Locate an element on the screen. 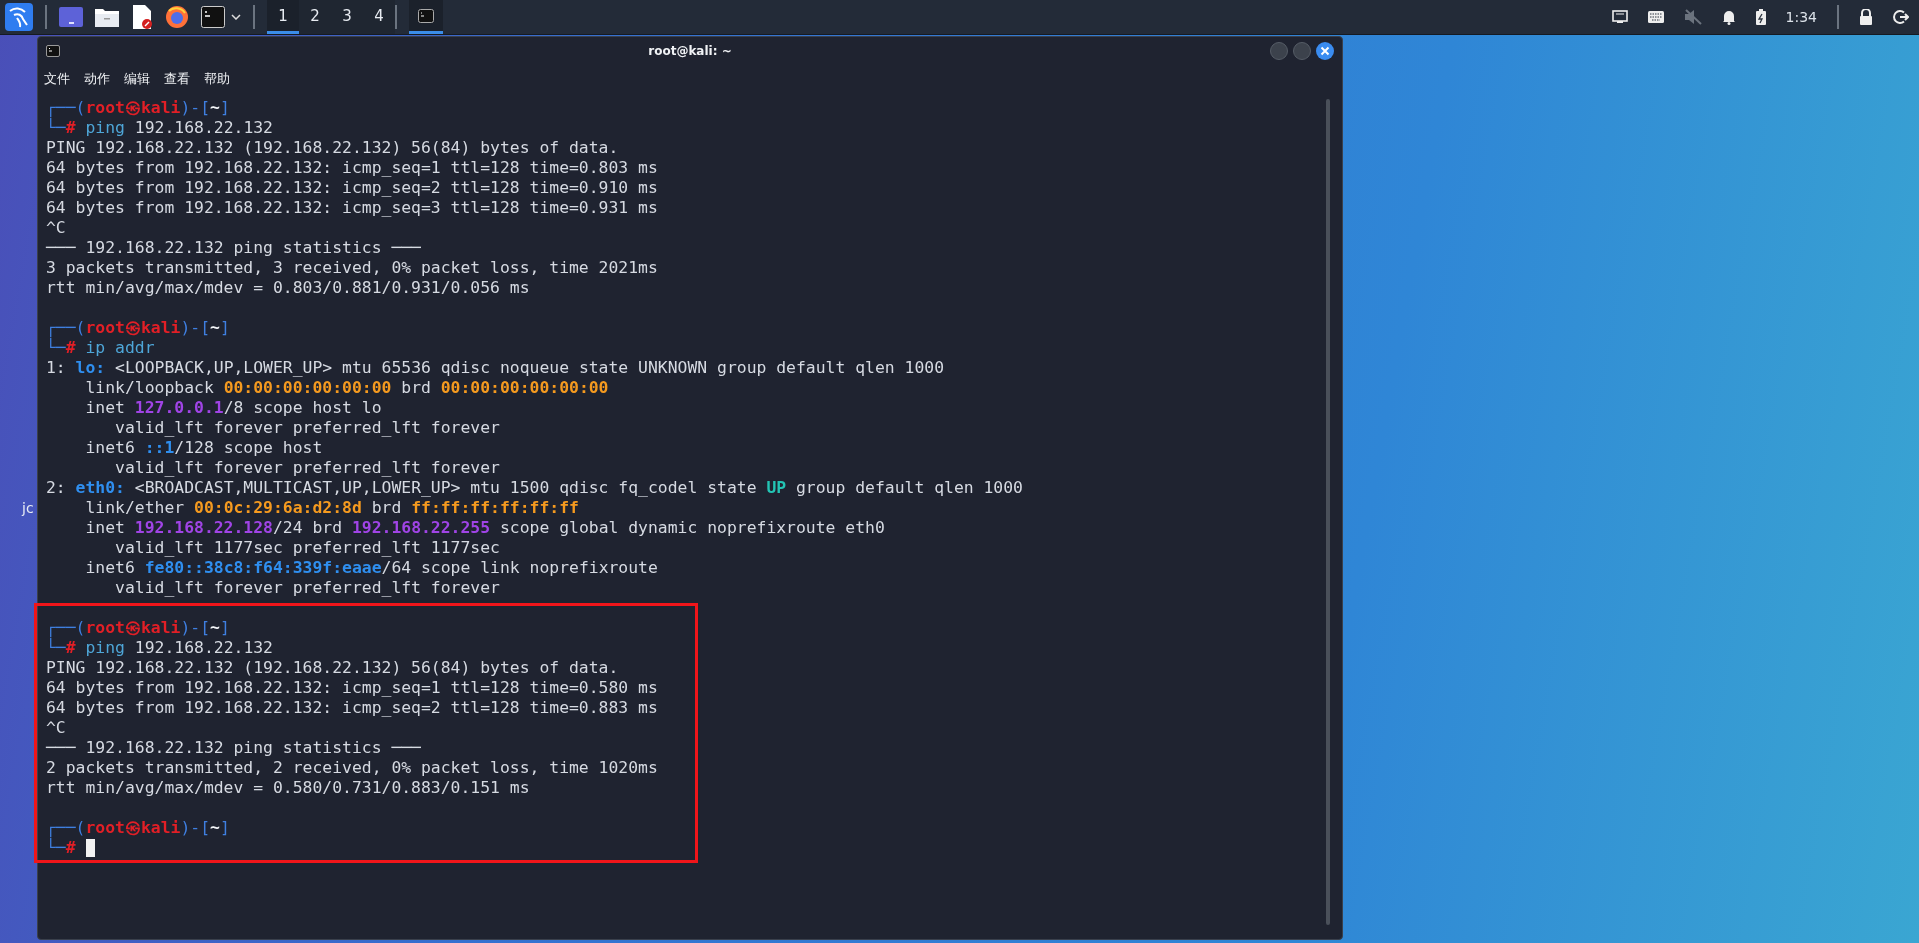  terminal-line: 64 bytes from 192.168.22.132: icmp_seq=2 ttl=128 time=0.910 ms is located at coordinates (352, 188).